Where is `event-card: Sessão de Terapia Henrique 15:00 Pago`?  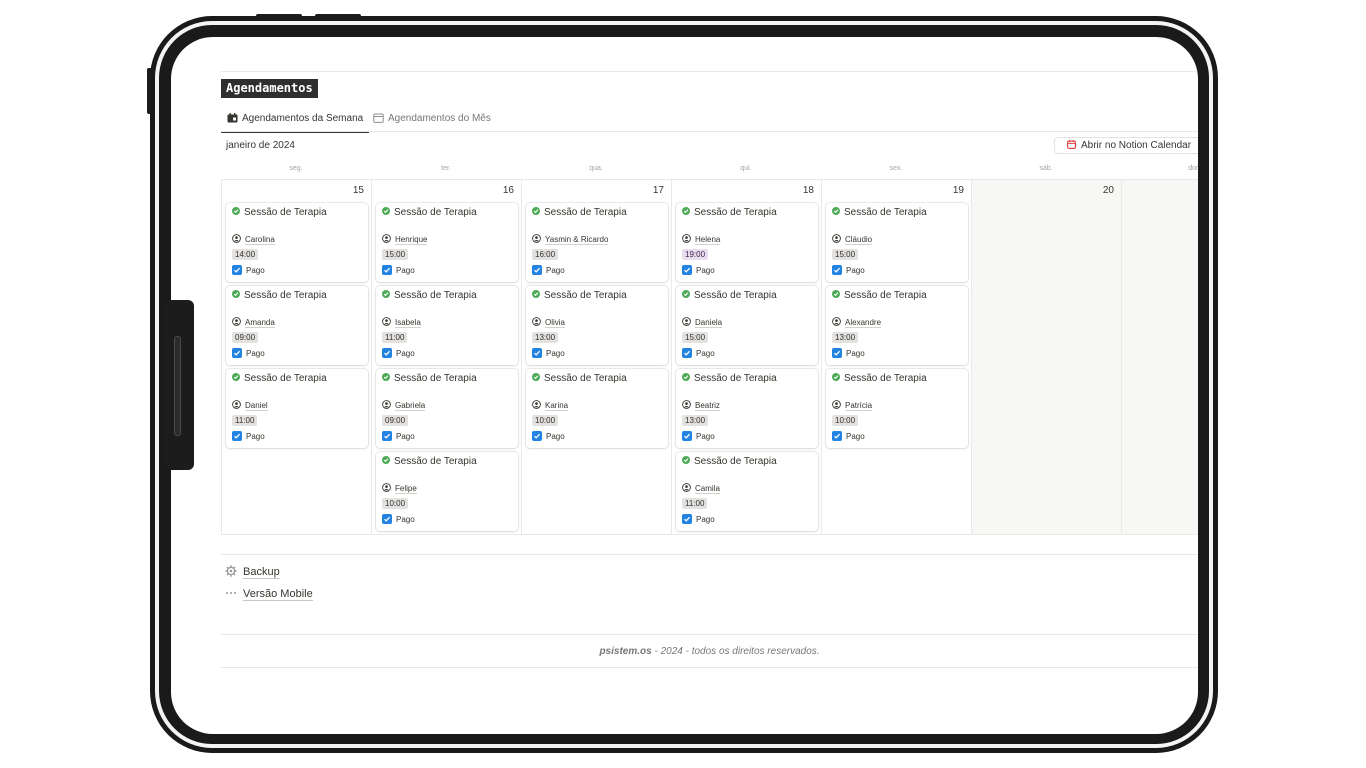 event-card: Sessão de Terapia Henrique 15:00 Pago is located at coordinates (447, 242).